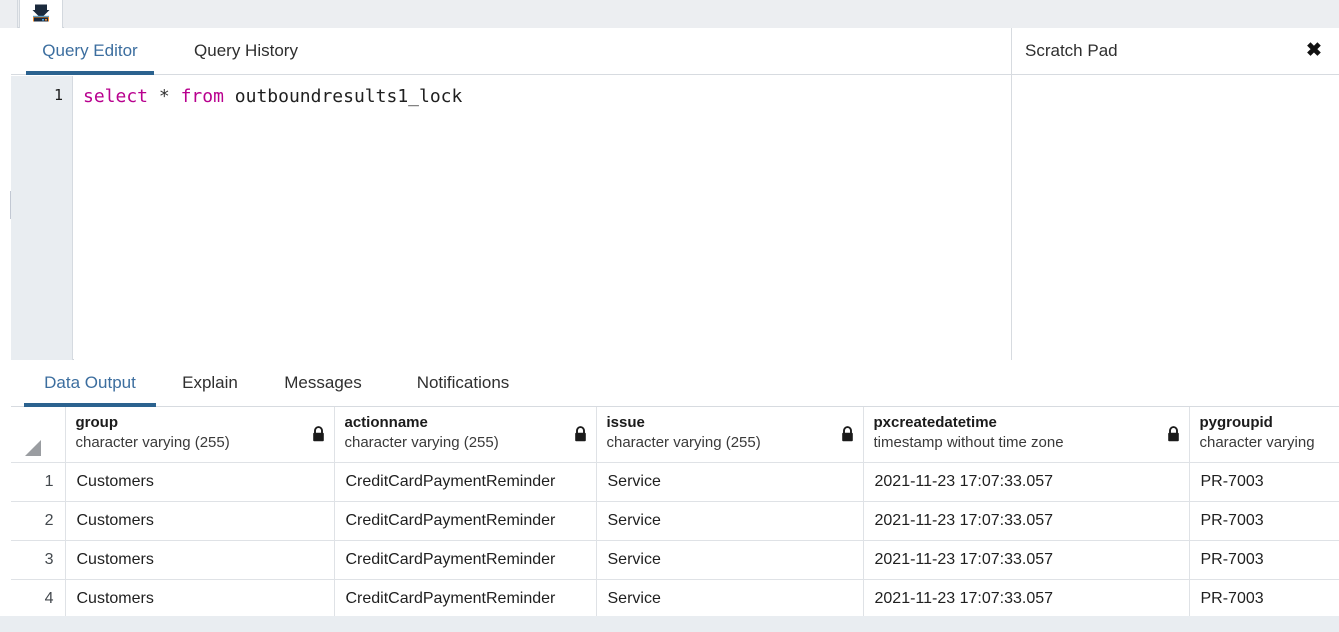 This screenshot has height=632, width=1339. I want to click on column-name: pxcreatedatetime, so click(935, 422).